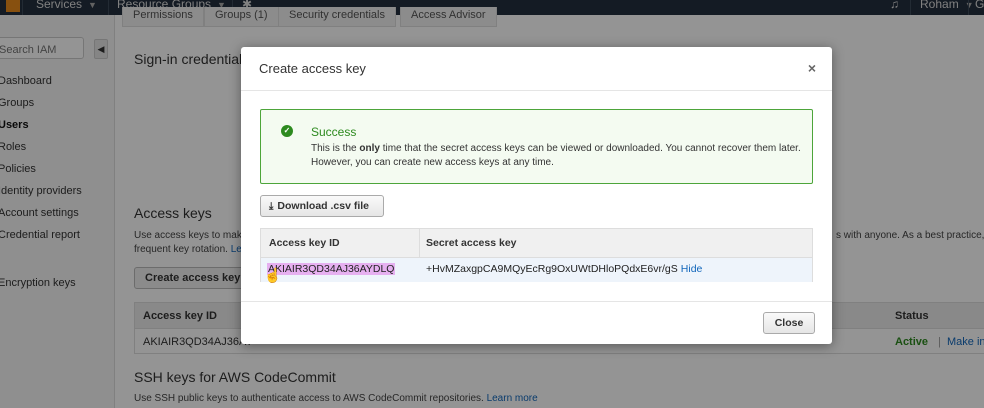  What do you see at coordinates (287, 131) in the screenshot?
I see `check-circle-icon: ✓` at bounding box center [287, 131].